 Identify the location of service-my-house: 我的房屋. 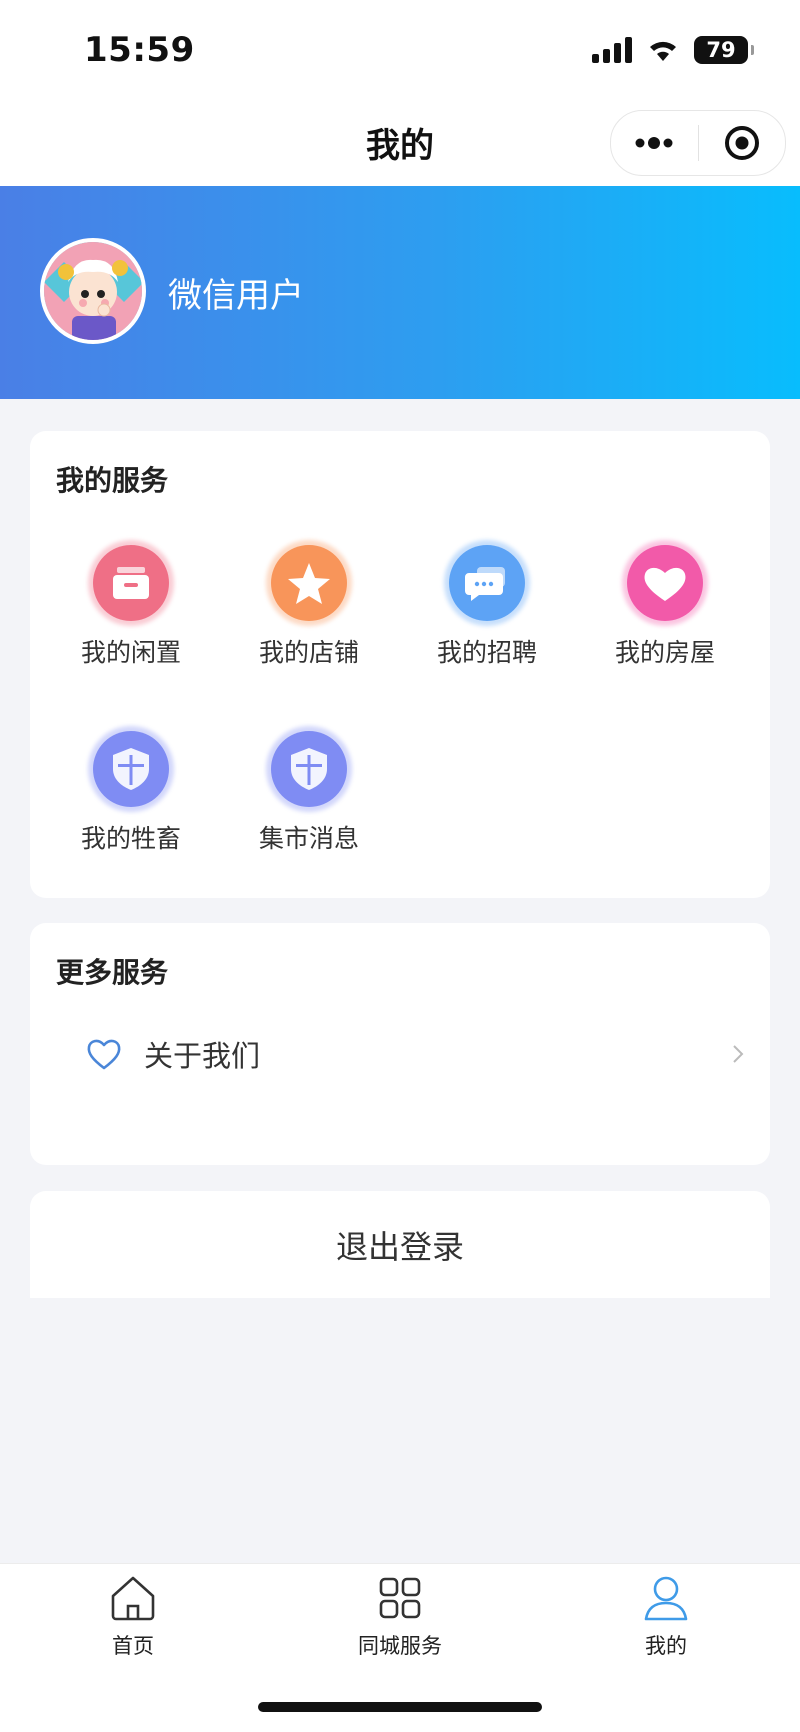
(665, 607).